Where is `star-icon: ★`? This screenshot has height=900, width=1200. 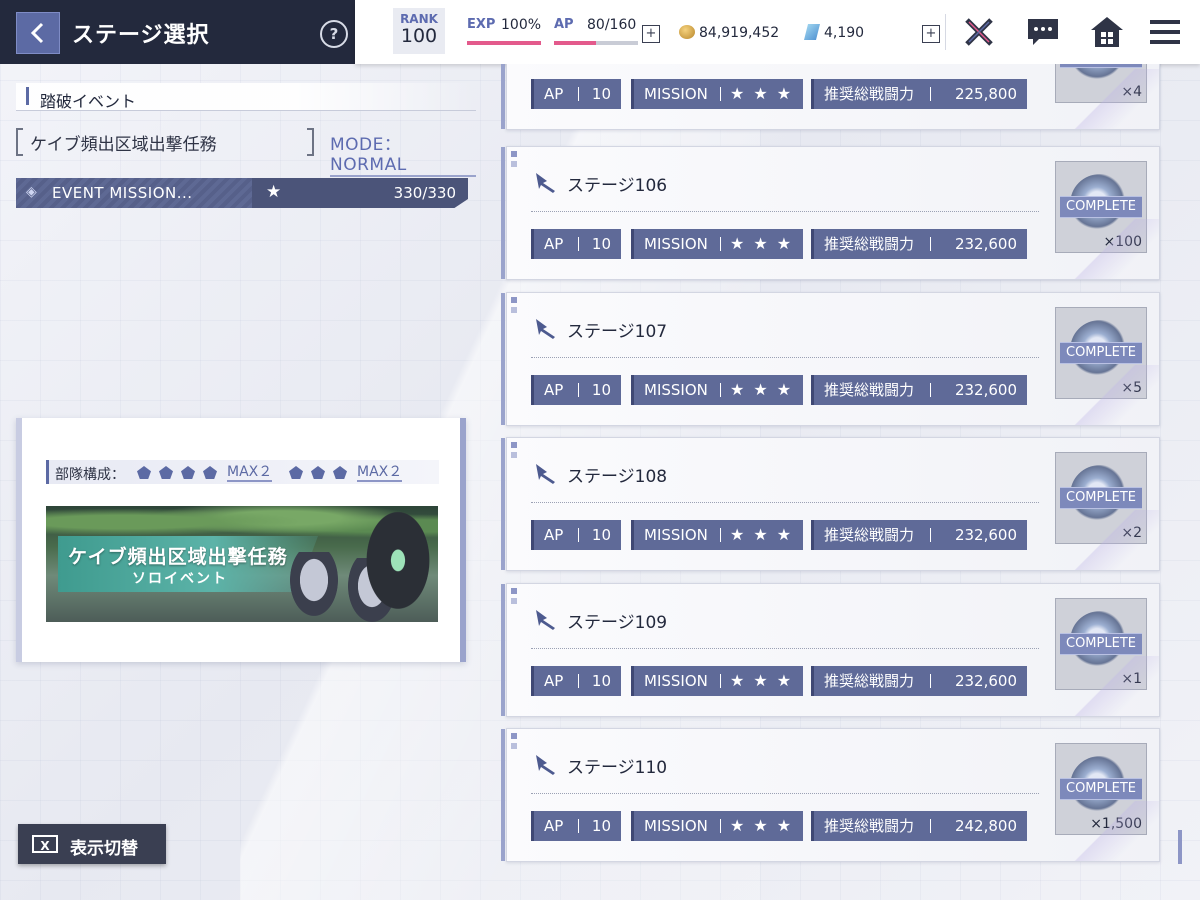
star-icon: ★ is located at coordinates (274, 192).